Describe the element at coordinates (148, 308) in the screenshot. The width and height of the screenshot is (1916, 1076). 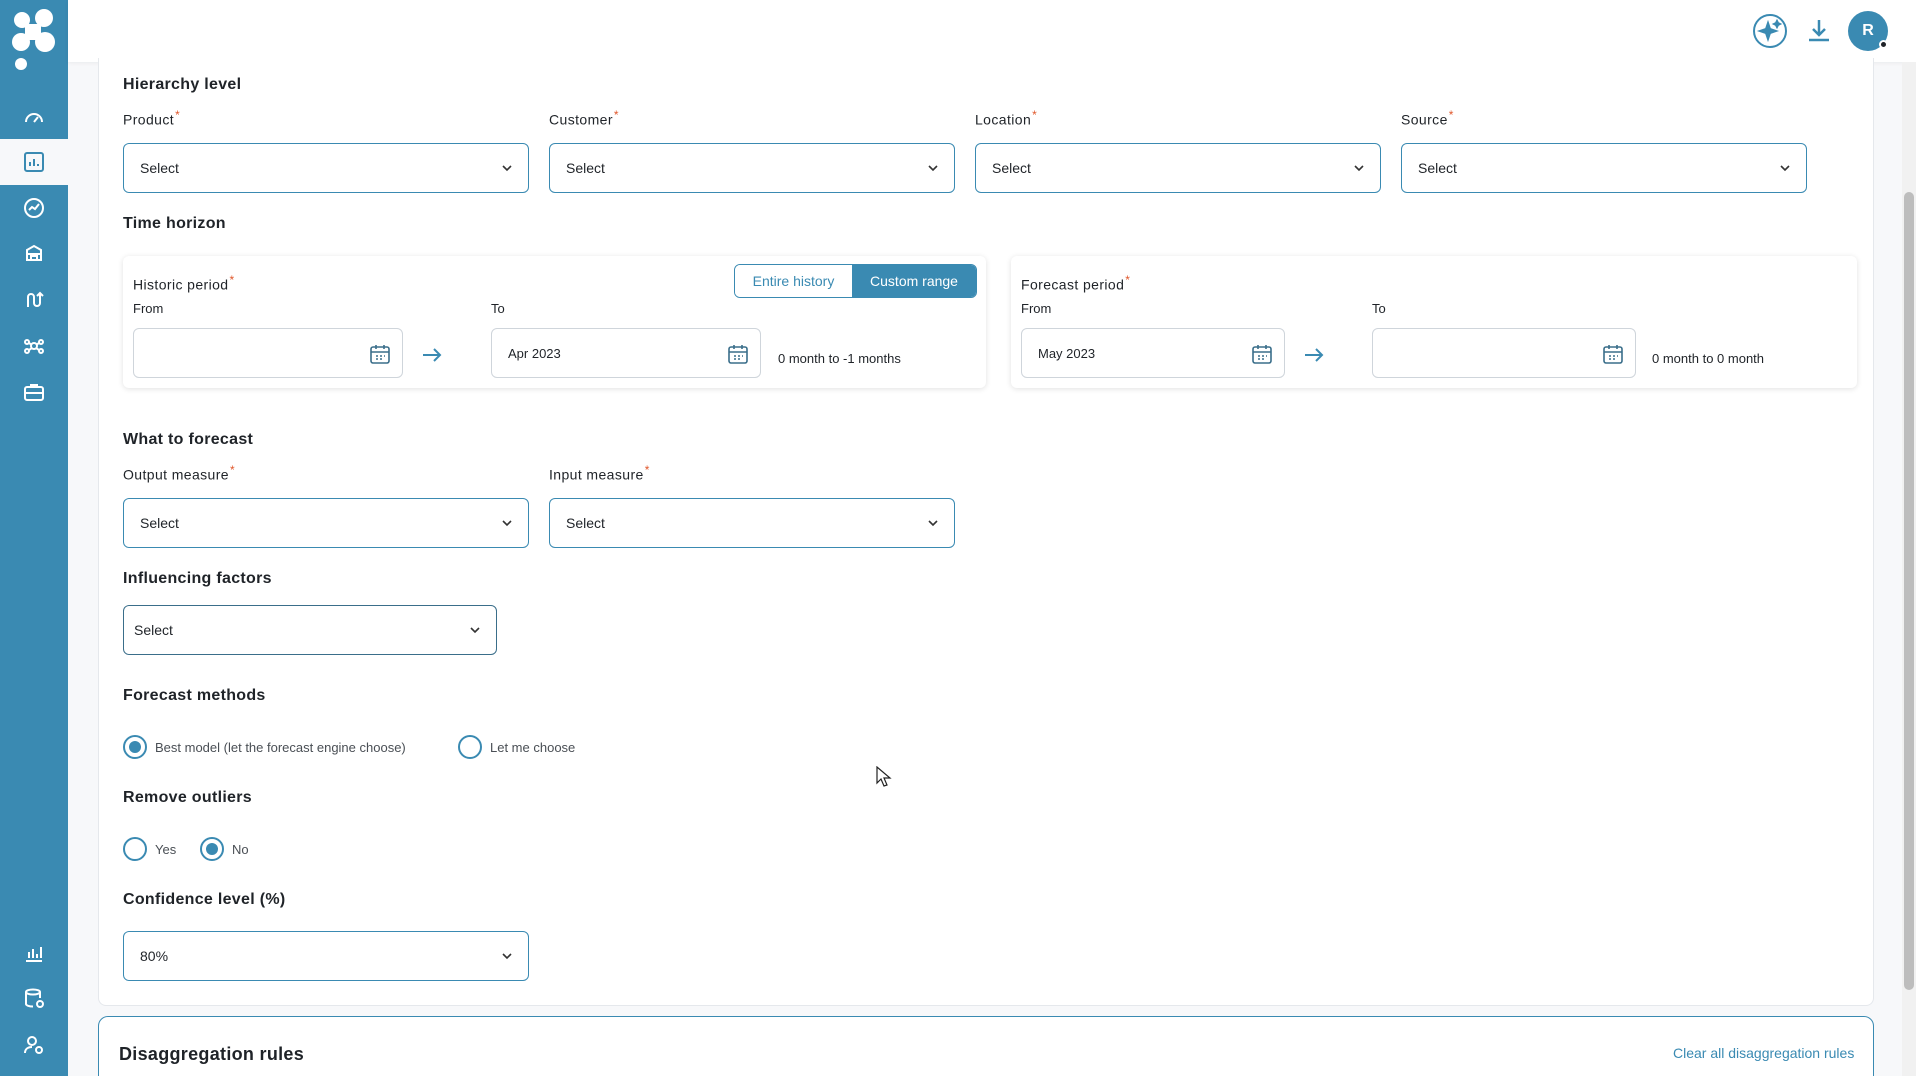
I see `historic-from-label: From` at that location.